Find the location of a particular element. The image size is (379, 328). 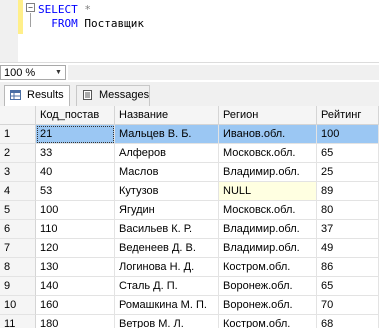

table-cell: 40 is located at coordinates (75, 172).